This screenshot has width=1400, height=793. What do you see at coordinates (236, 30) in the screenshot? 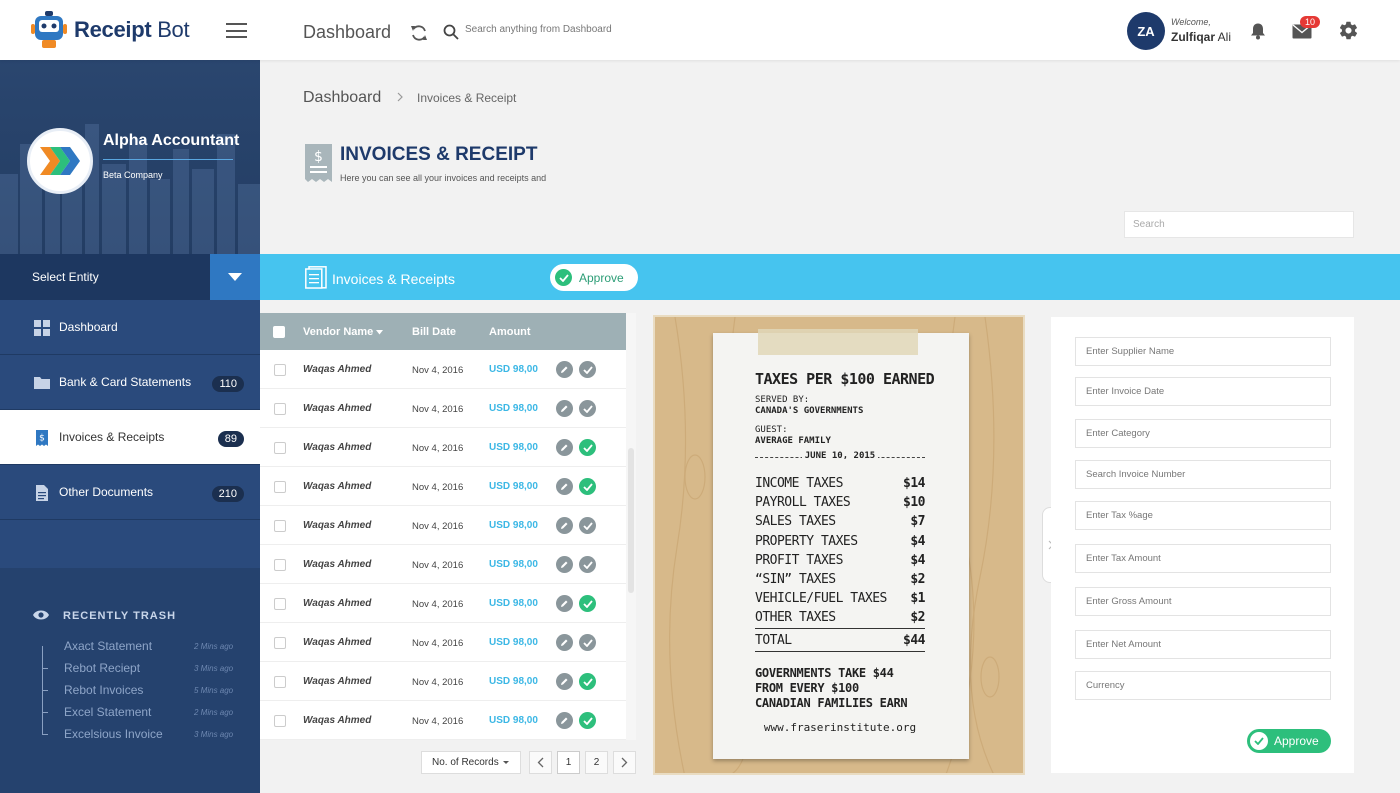
I see `menu-icon` at bounding box center [236, 30].